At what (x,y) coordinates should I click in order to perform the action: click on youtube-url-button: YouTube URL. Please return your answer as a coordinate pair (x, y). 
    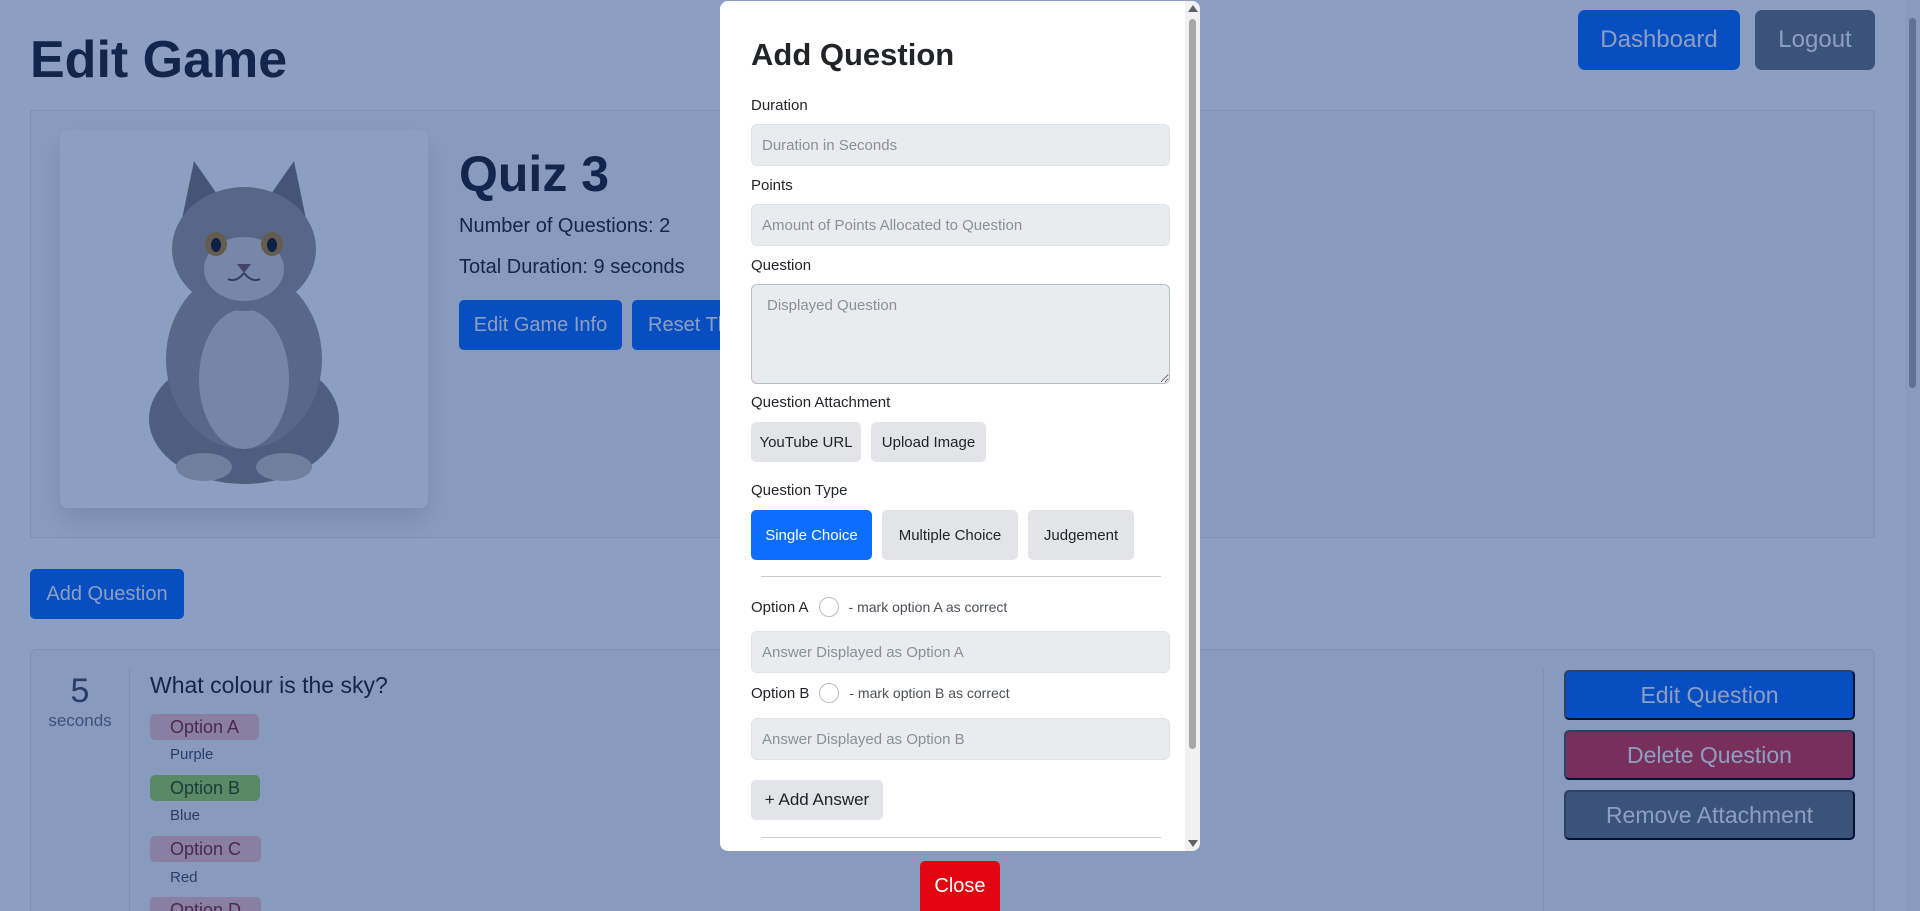
    Looking at the image, I should click on (806, 442).